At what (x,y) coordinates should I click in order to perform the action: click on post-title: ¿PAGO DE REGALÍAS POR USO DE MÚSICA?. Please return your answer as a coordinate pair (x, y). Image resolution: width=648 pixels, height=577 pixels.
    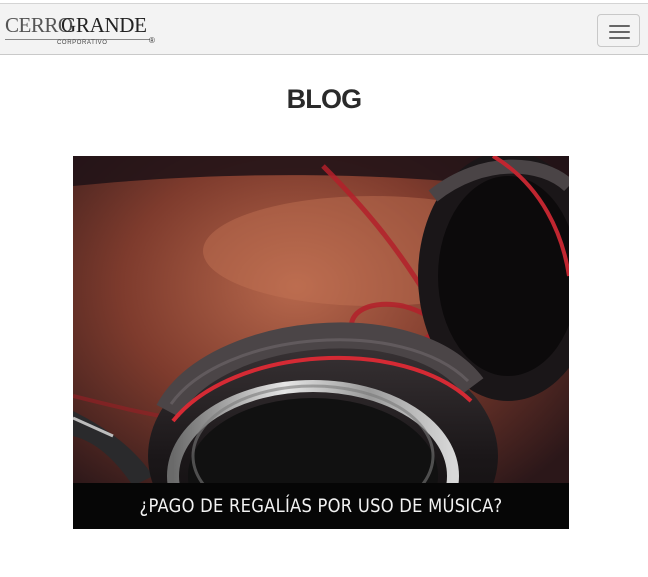
    Looking at the image, I should click on (321, 506).